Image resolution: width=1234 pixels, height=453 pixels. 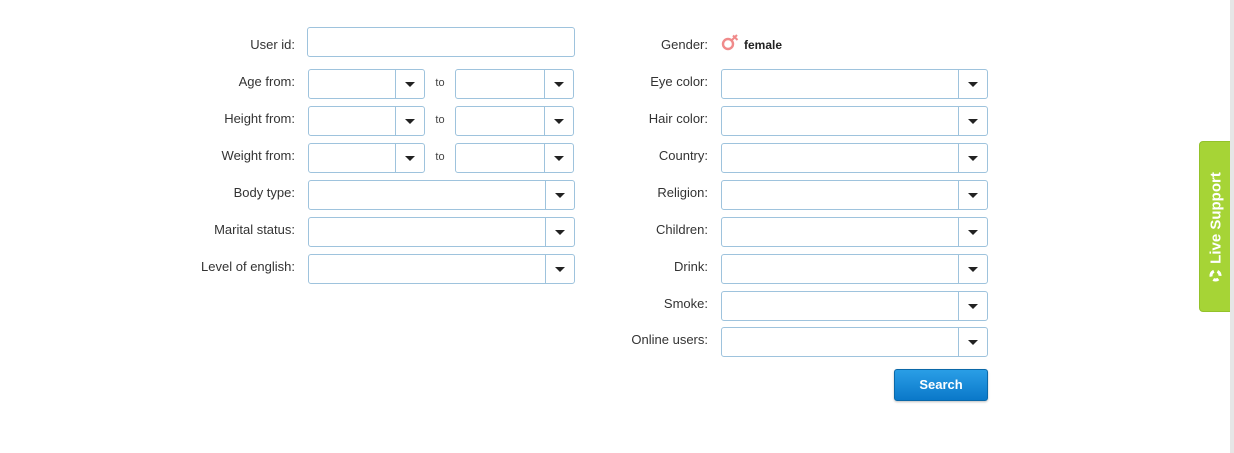 What do you see at coordinates (854, 269) in the screenshot?
I see `drink-select` at bounding box center [854, 269].